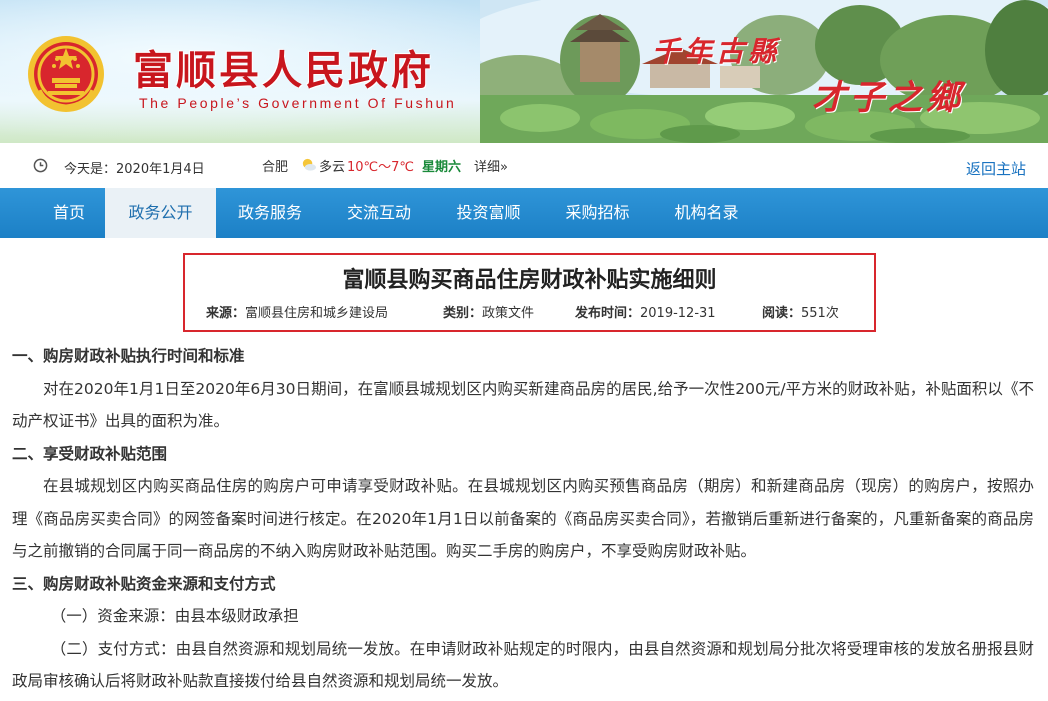 This screenshot has width=1048, height=701. What do you see at coordinates (442, 167) in the screenshot?
I see `weekday: 星期六` at bounding box center [442, 167].